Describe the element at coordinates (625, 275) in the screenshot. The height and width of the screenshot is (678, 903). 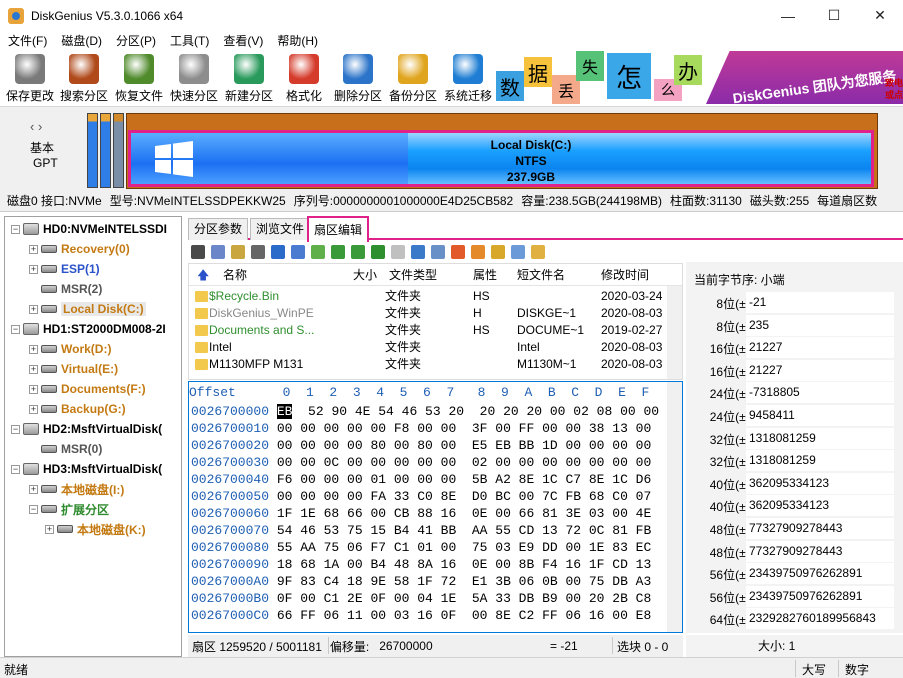
I see `col-mtime: 修改时间` at that location.